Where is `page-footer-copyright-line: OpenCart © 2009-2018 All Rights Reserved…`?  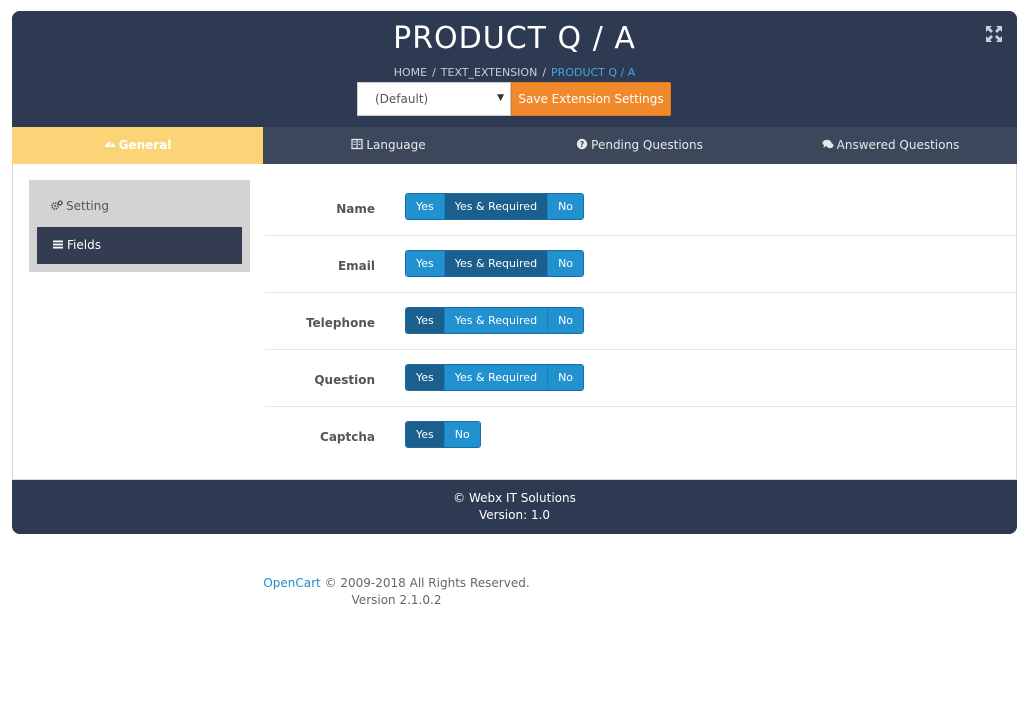
page-footer-copyright-line: OpenCart © 2009-2018 All Rights Reserved… is located at coordinates (396, 583).